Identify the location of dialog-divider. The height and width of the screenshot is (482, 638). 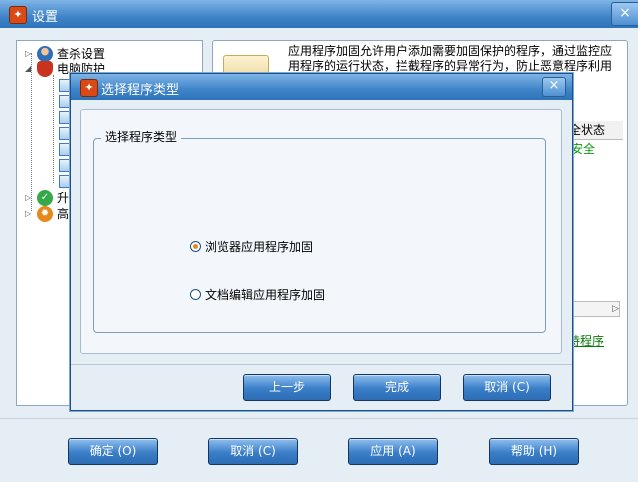
(321, 364).